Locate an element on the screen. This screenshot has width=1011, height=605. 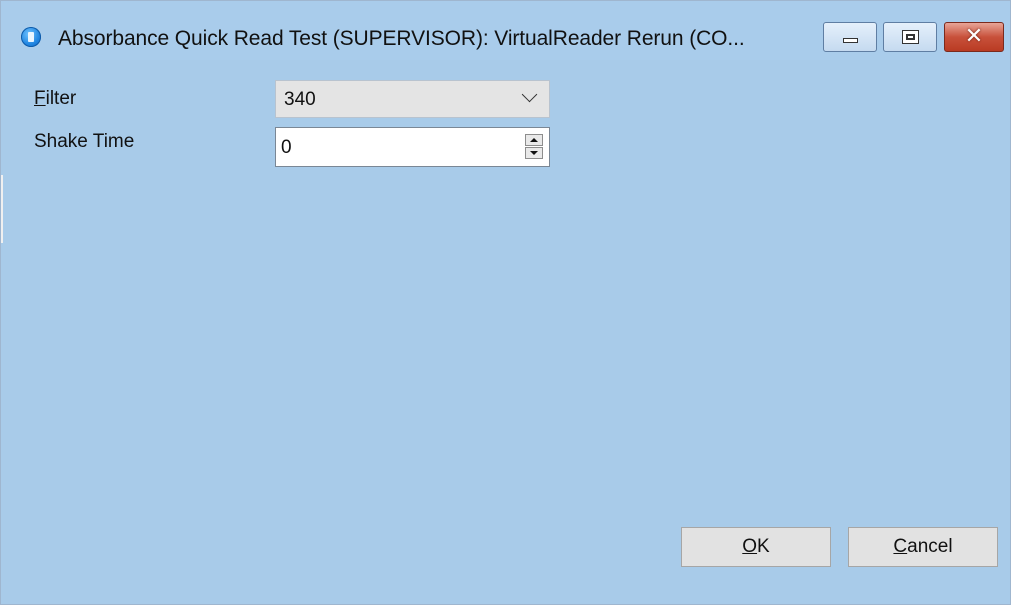
ok-button-label: K is located at coordinates (763, 546).